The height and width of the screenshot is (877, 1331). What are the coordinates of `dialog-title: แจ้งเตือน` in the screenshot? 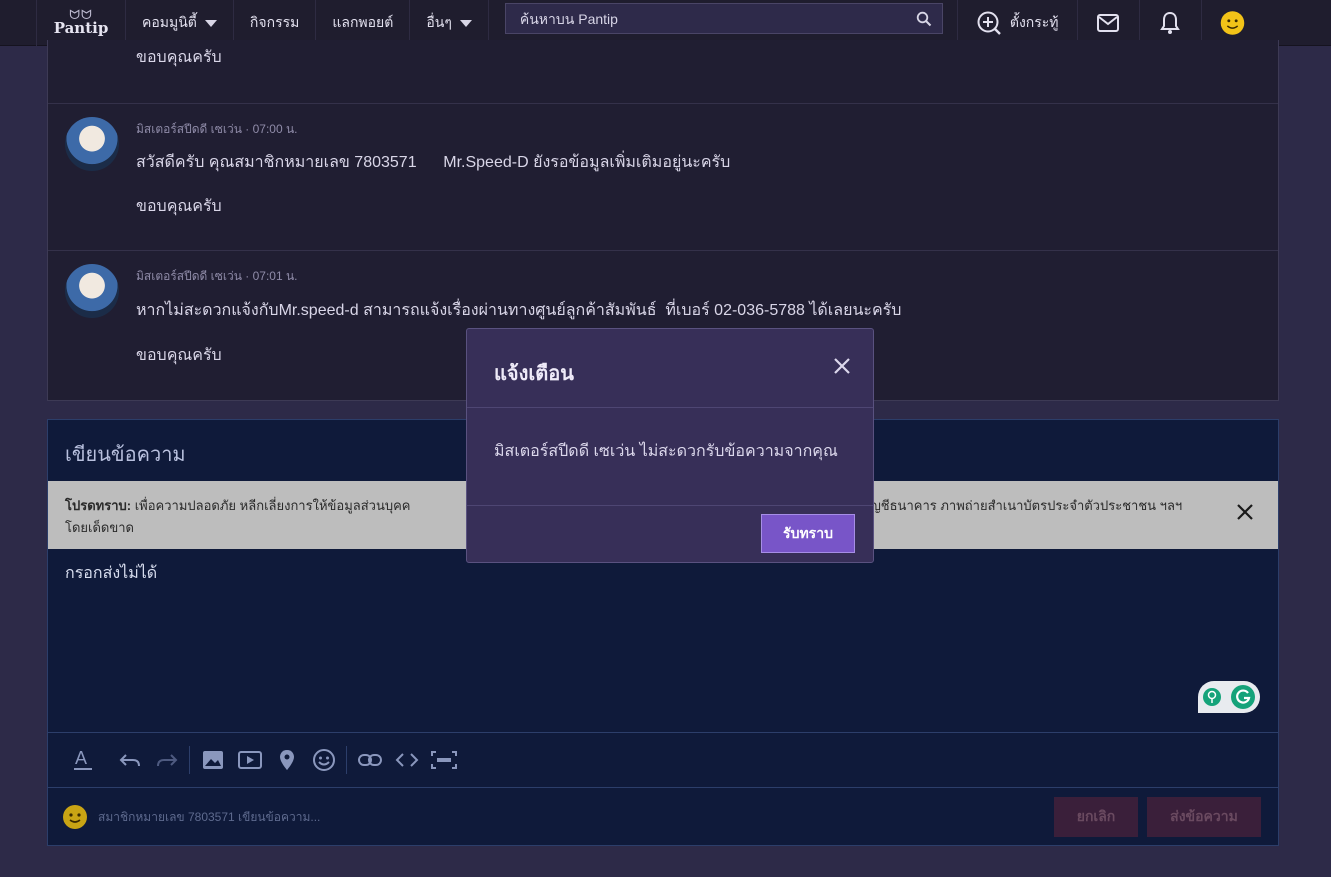 It's located at (534, 374).